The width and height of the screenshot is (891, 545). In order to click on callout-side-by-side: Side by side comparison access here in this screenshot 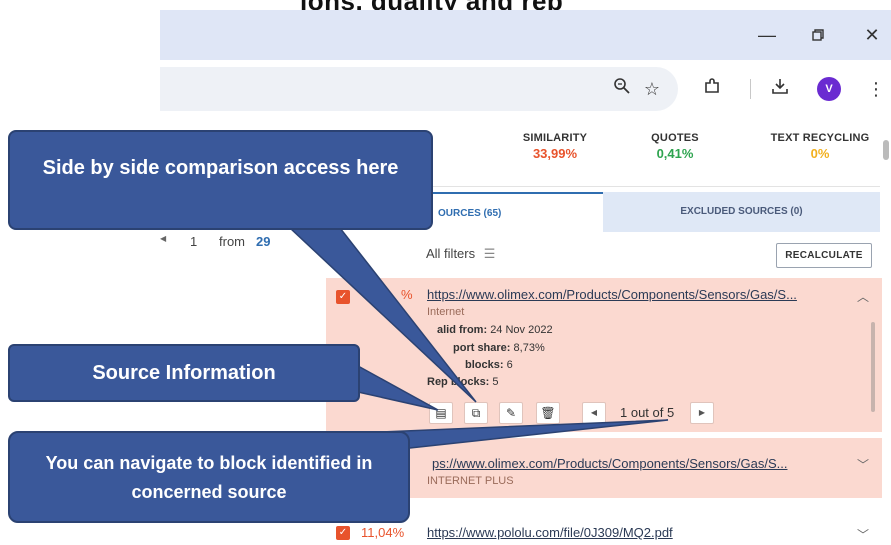, I will do `click(220, 180)`.